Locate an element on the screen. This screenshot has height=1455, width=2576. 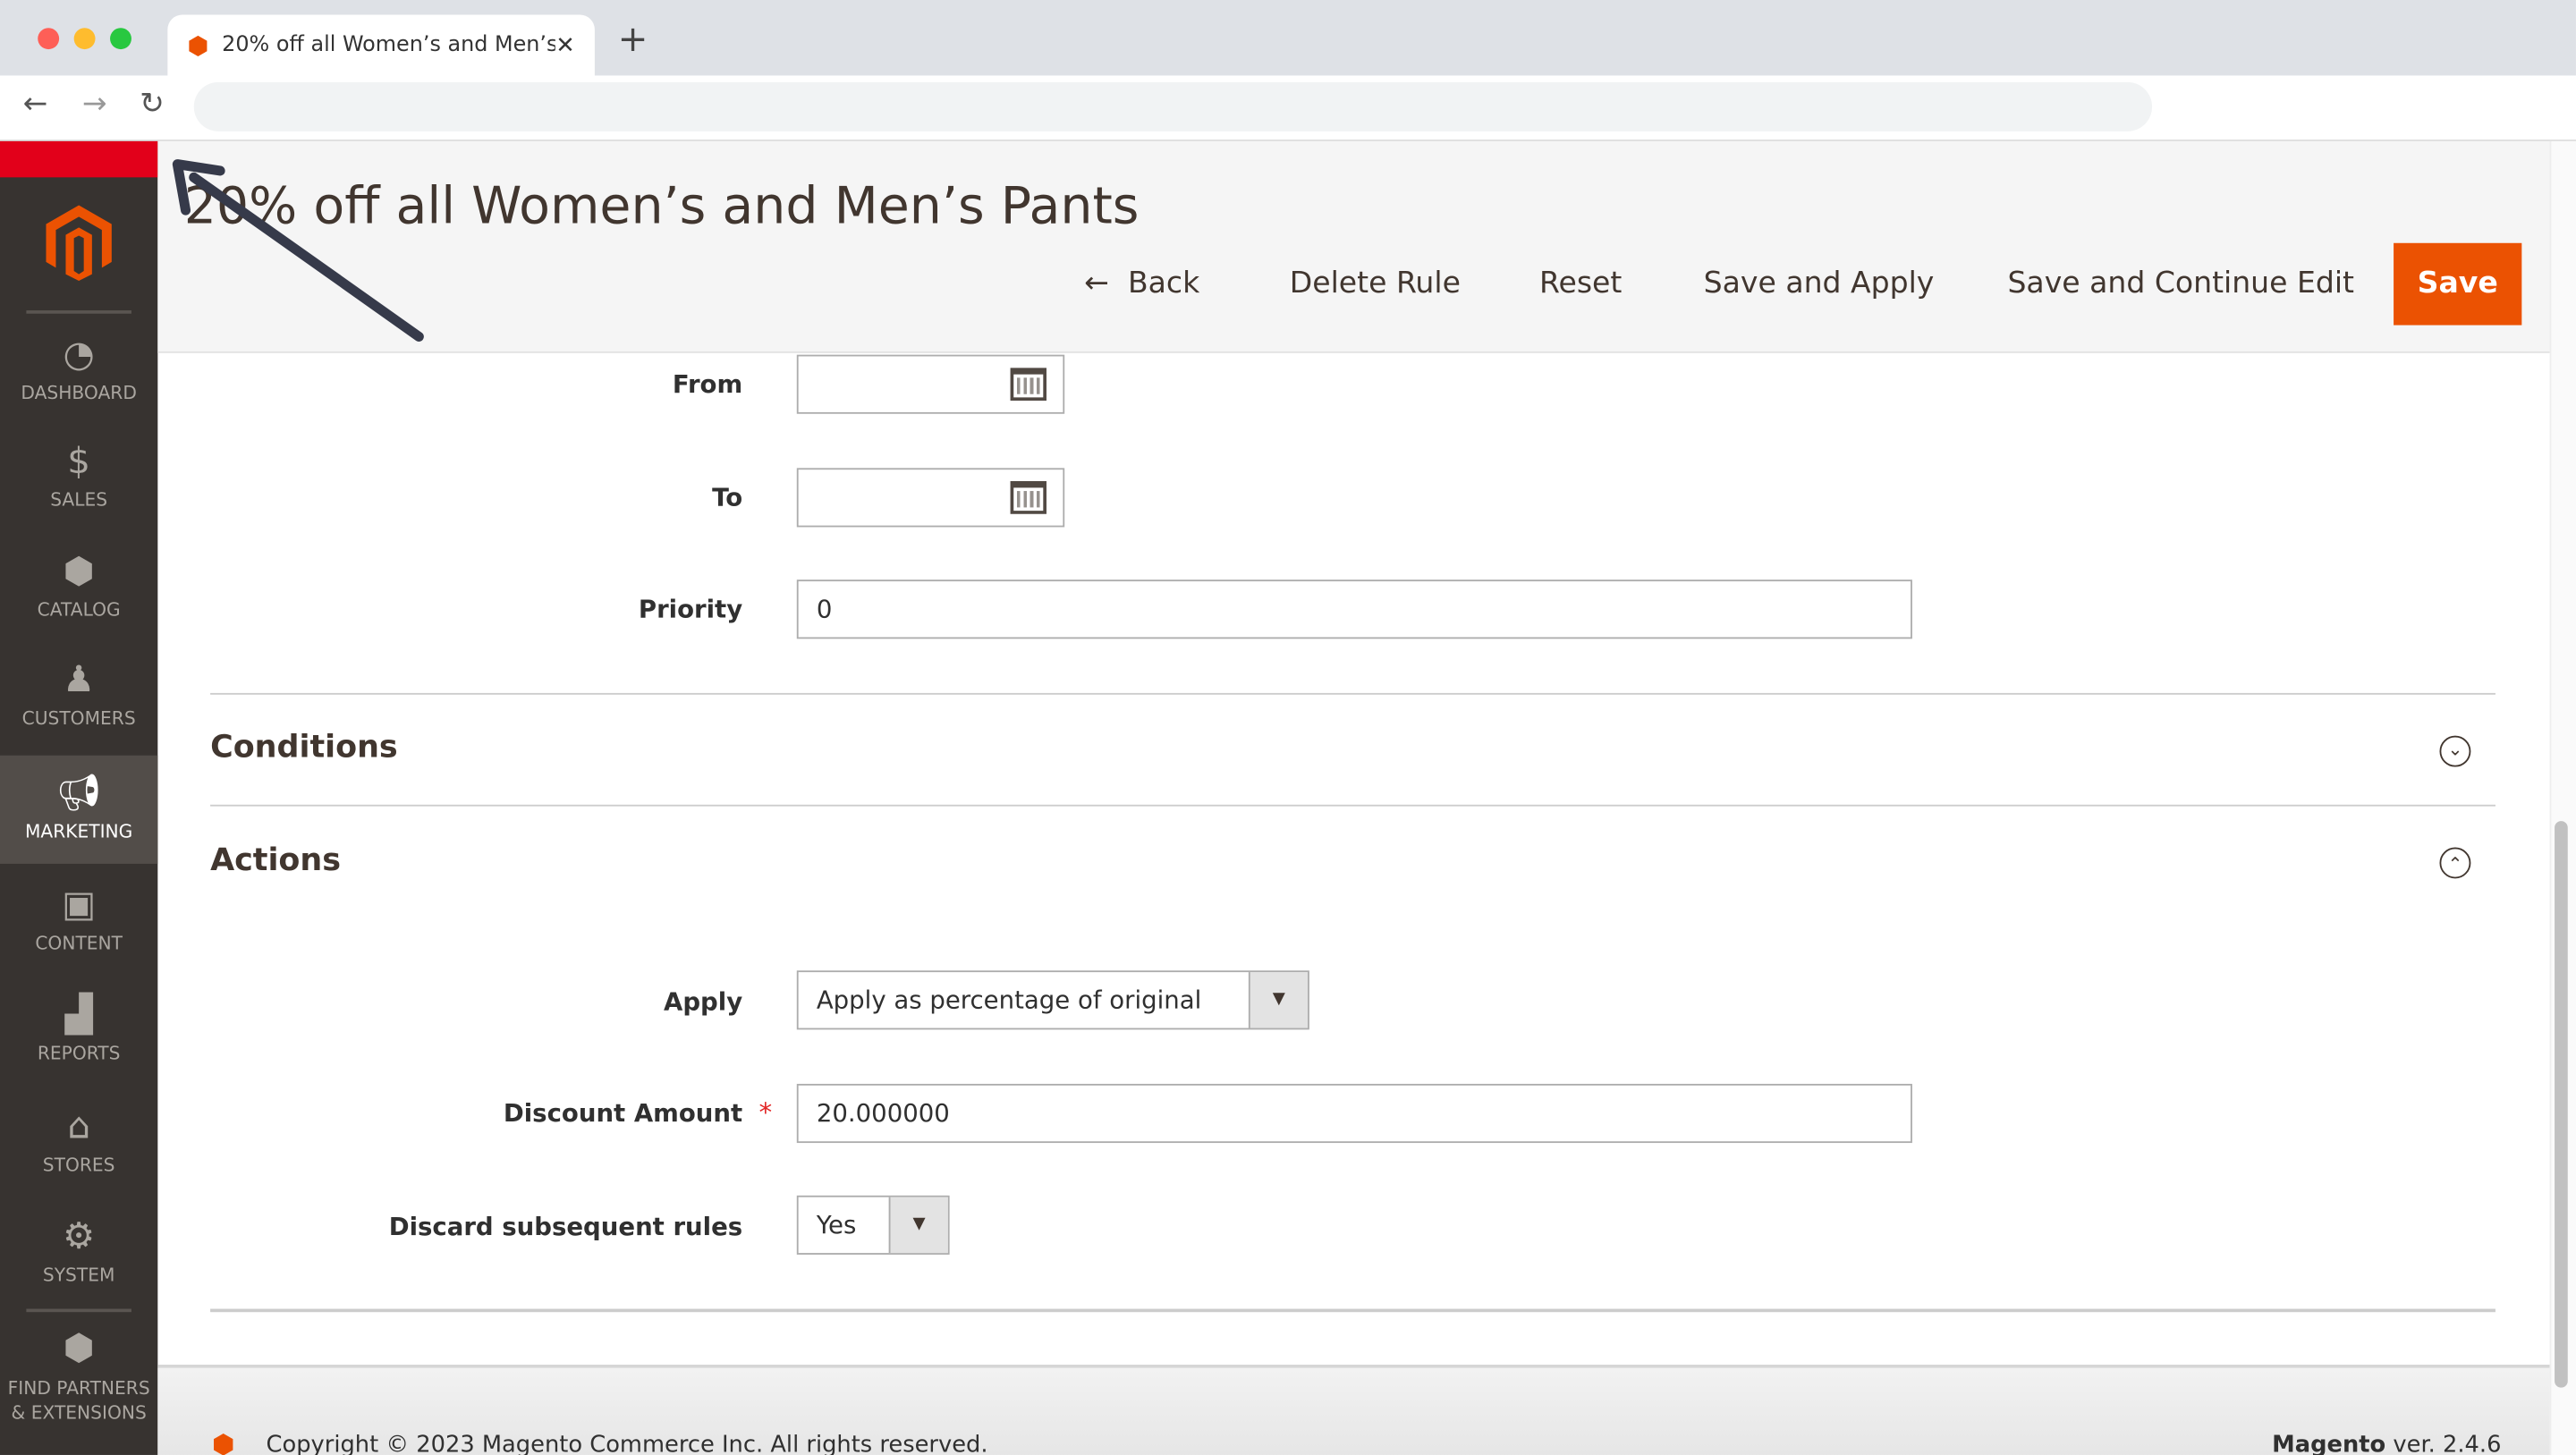
annotation-arrow-icon is located at coordinates (298, 251).